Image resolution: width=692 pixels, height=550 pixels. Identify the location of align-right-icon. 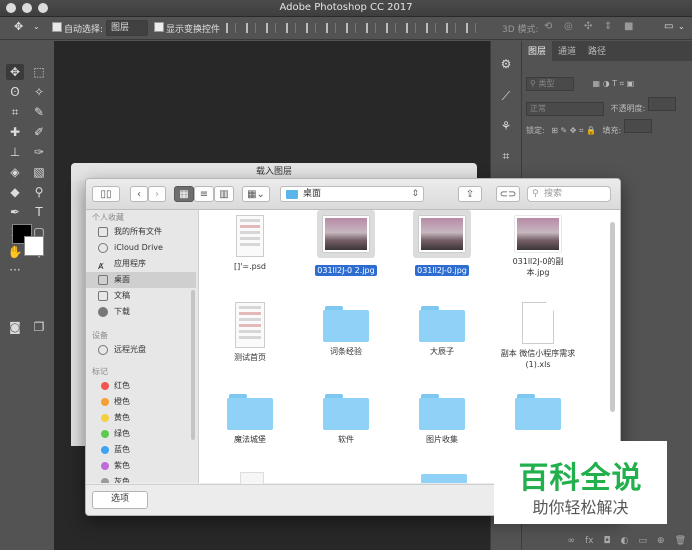
(331, 28).